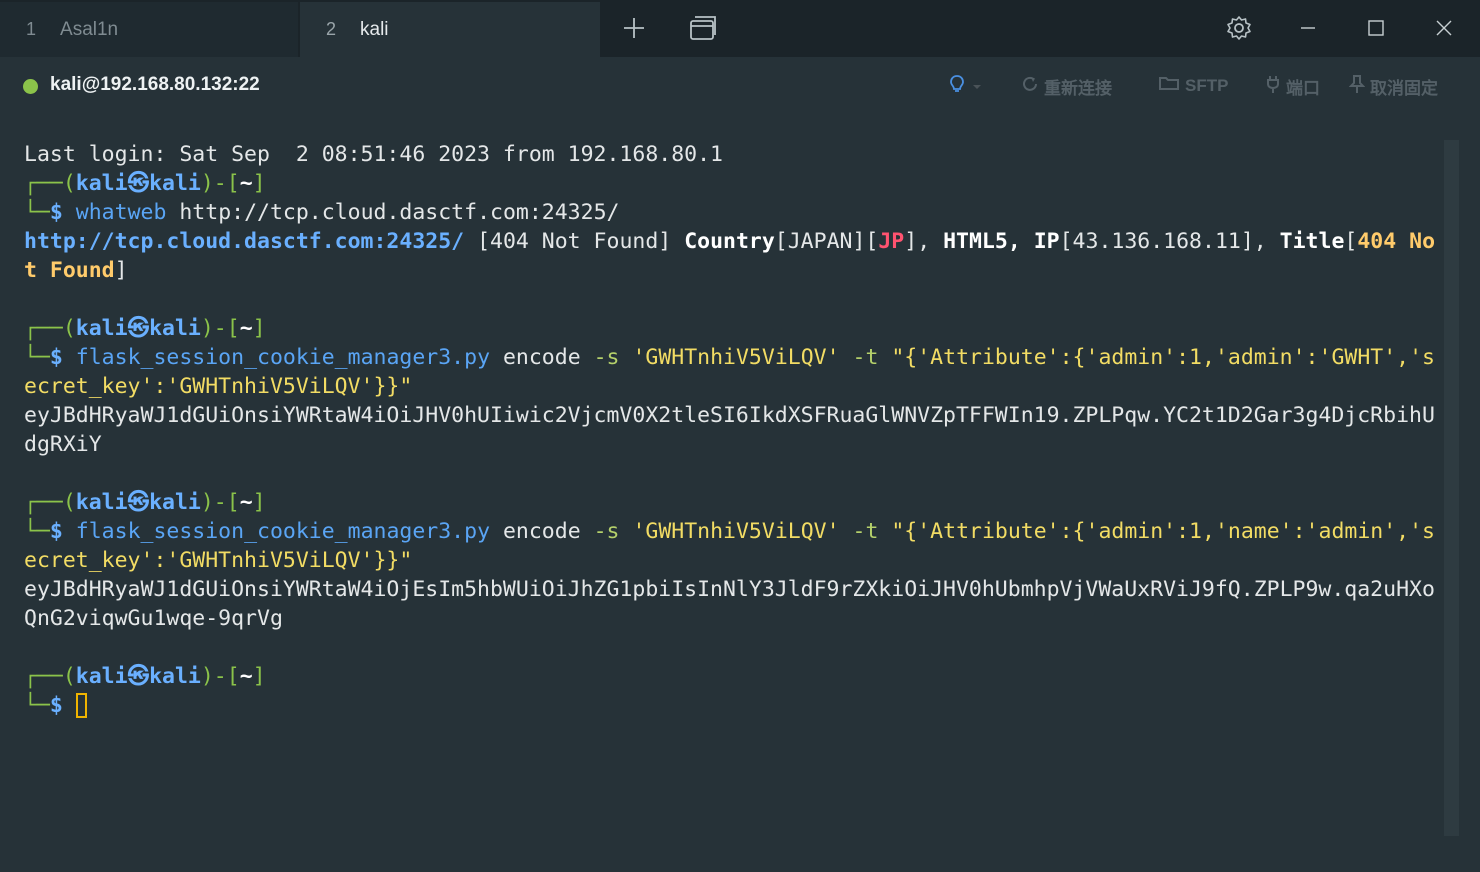 Image resolution: width=1480 pixels, height=872 pixels. I want to click on hint-dropdown, so click(965, 86).